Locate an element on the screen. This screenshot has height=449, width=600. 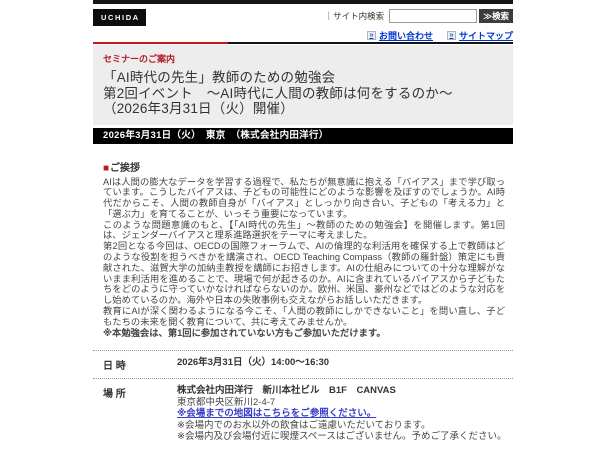
datetime-label: 日 時 is located at coordinates (114, 367).